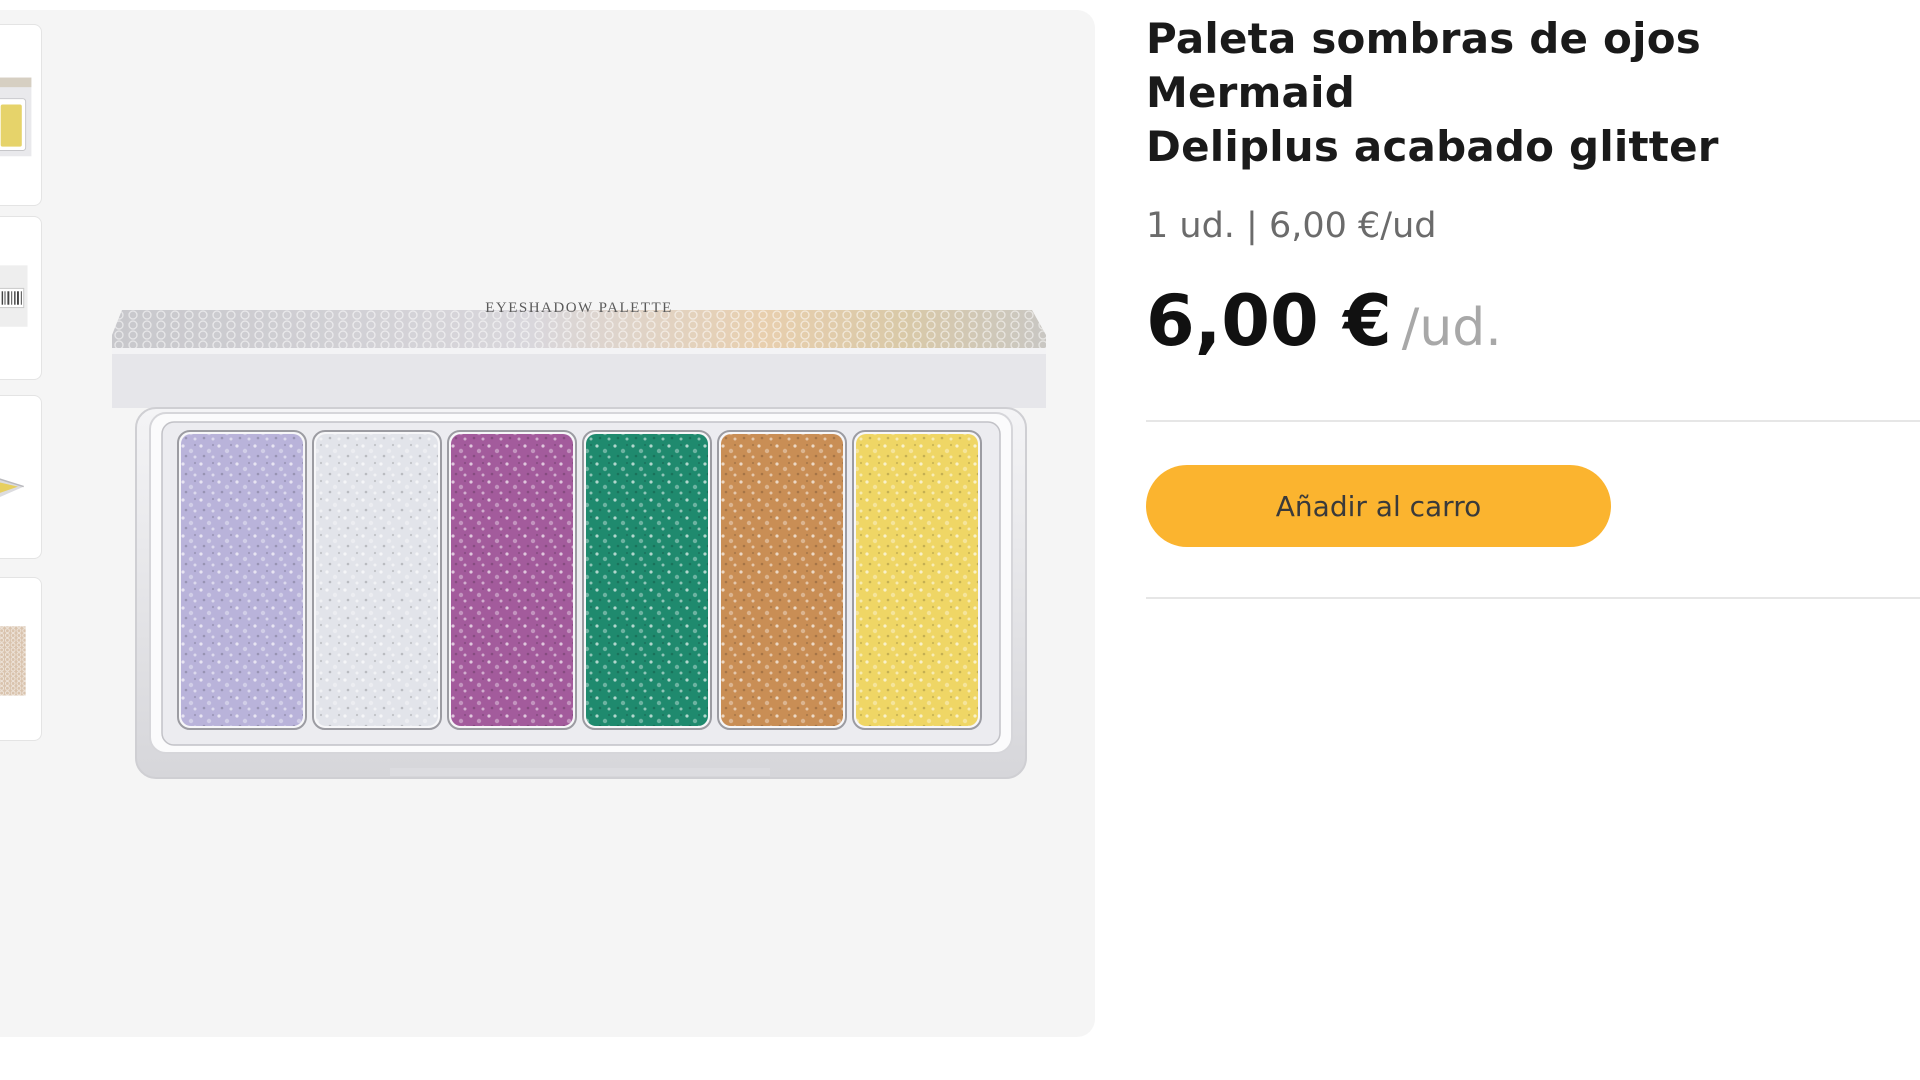  Describe the element at coordinates (579, 308) in the screenshot. I see `svg-text: EYESHADOW PALETTE` at that location.